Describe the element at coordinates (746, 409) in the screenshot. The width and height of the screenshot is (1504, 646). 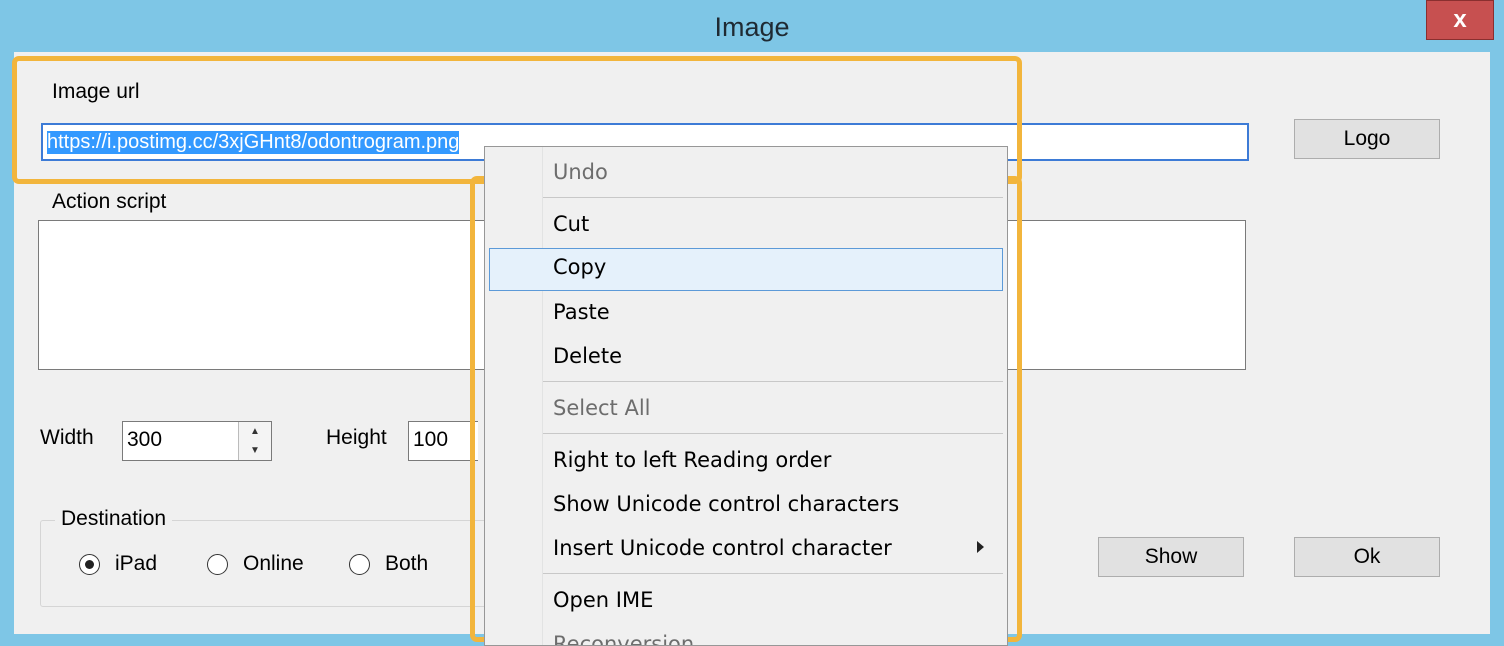
I see `menu-item-select-all: Select All` at that location.